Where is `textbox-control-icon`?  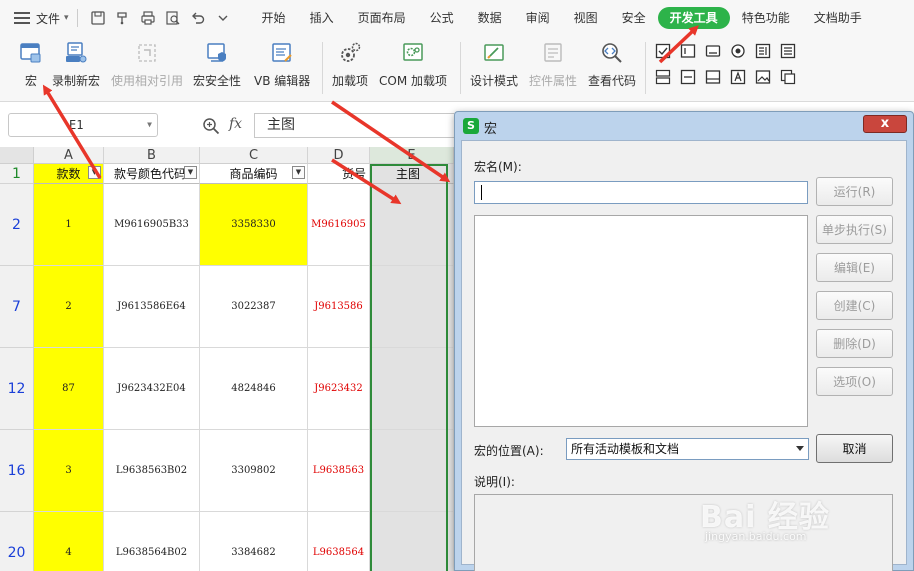
textbox-control-icon is located at coordinates (688, 51).